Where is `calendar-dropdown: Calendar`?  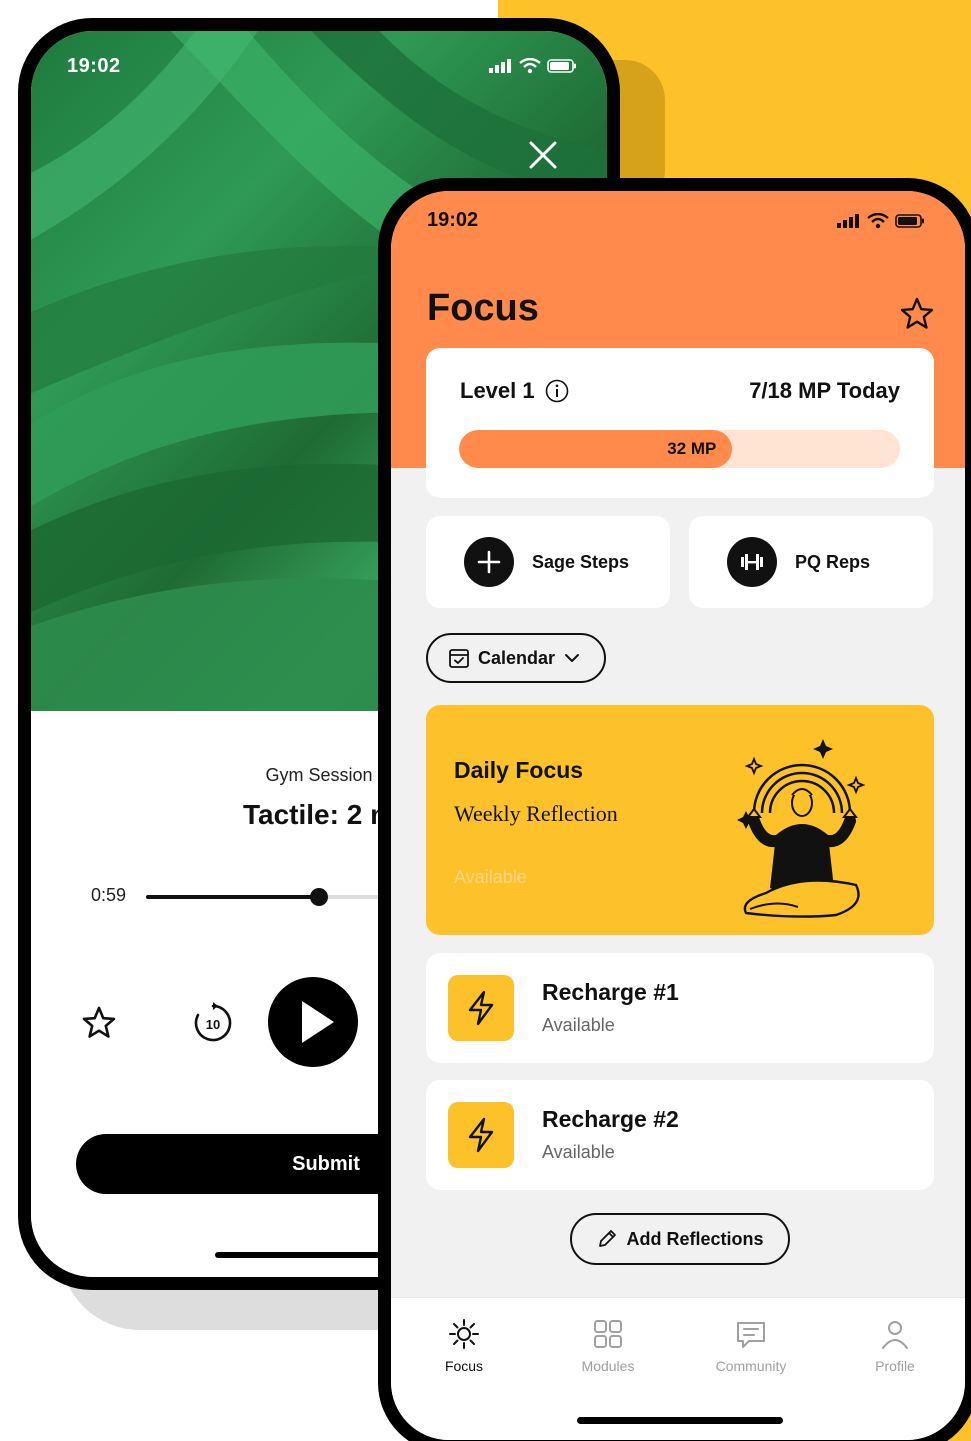 calendar-dropdown: Calendar is located at coordinates (516, 658).